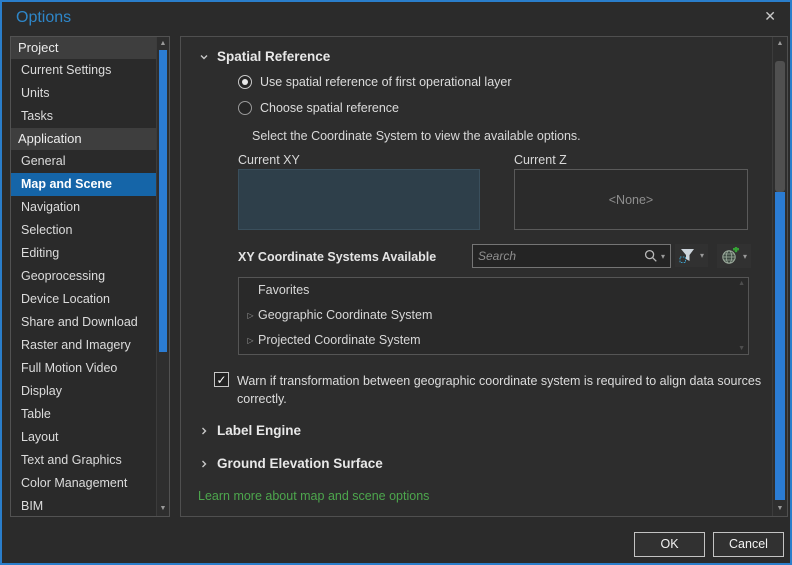 This screenshot has width=792, height=565. What do you see at coordinates (540, 160) in the screenshot?
I see `current-z-label: Current Z` at bounding box center [540, 160].